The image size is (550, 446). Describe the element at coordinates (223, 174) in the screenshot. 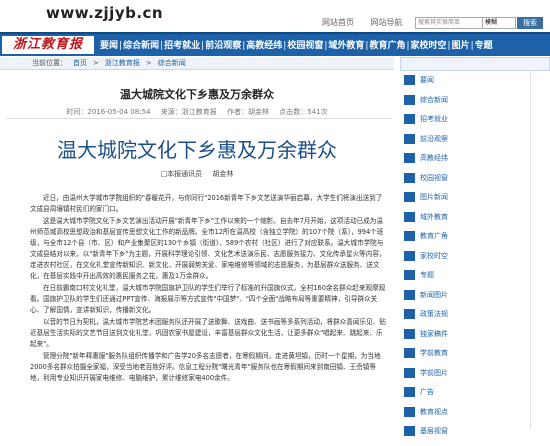

I see `byline-name: 胡金林` at that location.